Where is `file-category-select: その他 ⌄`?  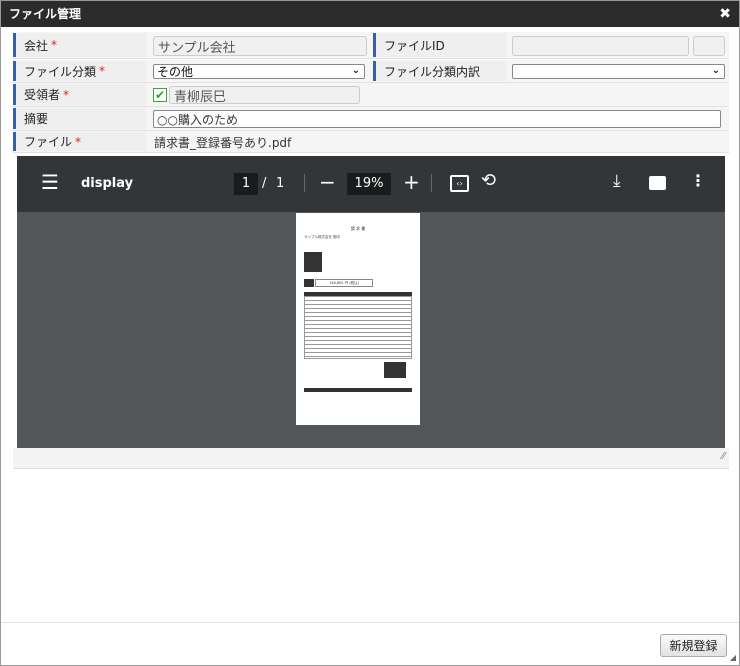
file-category-select: その他 ⌄ is located at coordinates (259, 71).